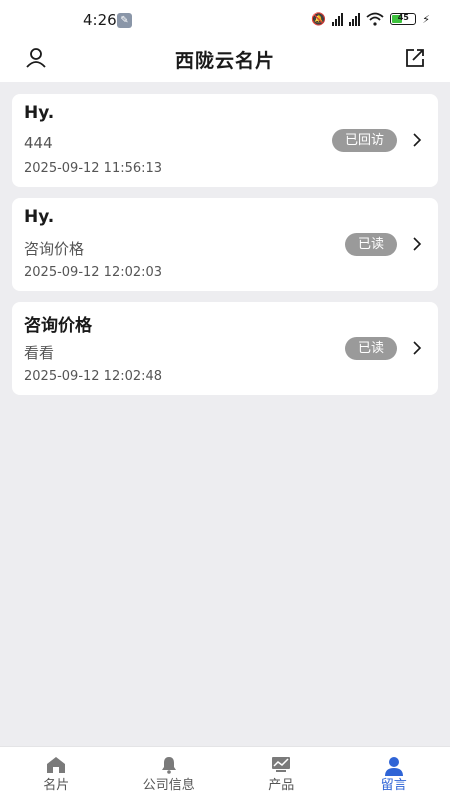 This screenshot has height=800, width=450. Describe the element at coordinates (100, 20) in the screenshot. I see `status-time: 4:26` at that location.